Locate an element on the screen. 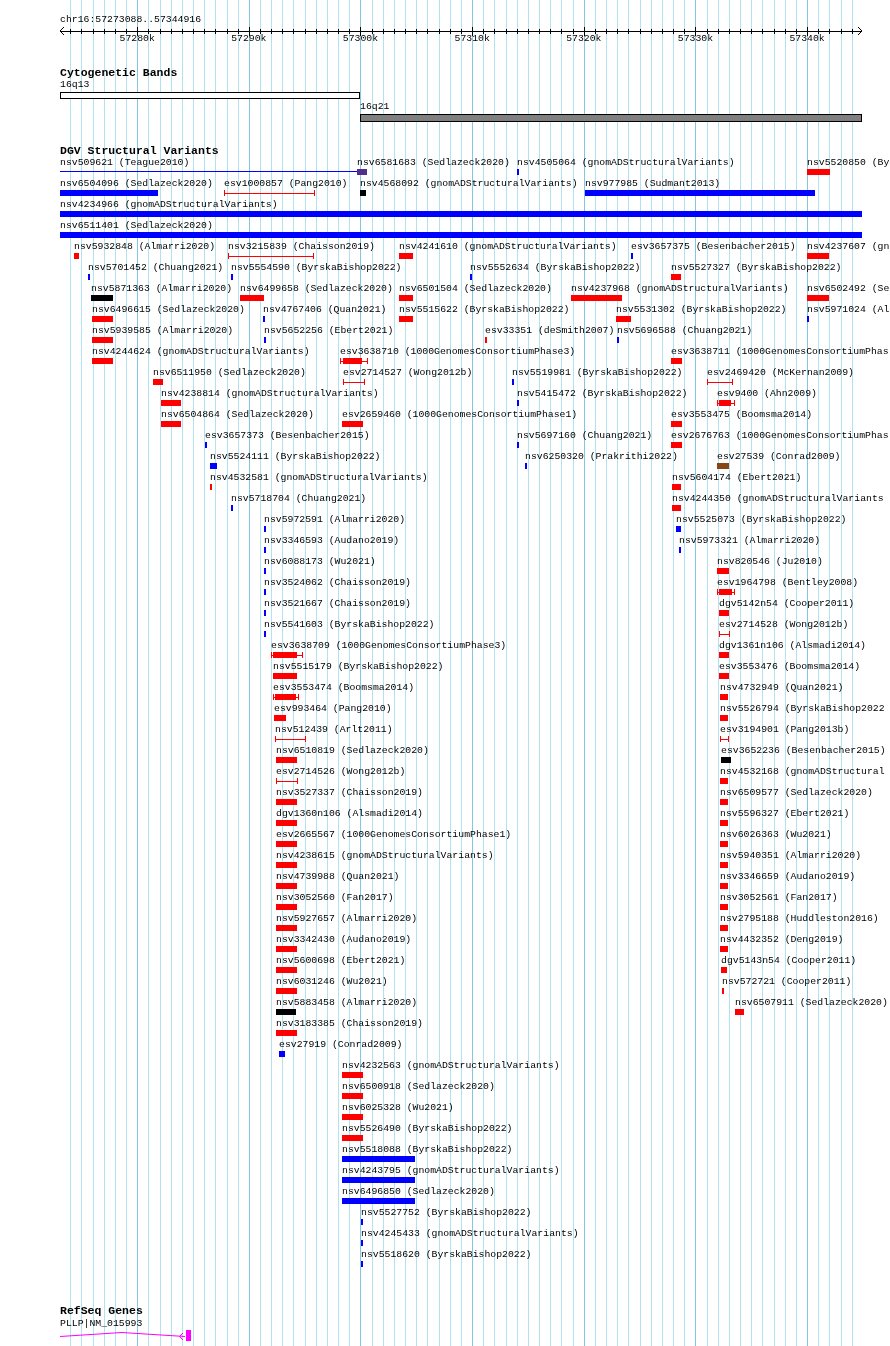 The width and height of the screenshot is (890, 1346). variant-label: nsv6581683 (Sedlazeck2020) is located at coordinates (433, 163).